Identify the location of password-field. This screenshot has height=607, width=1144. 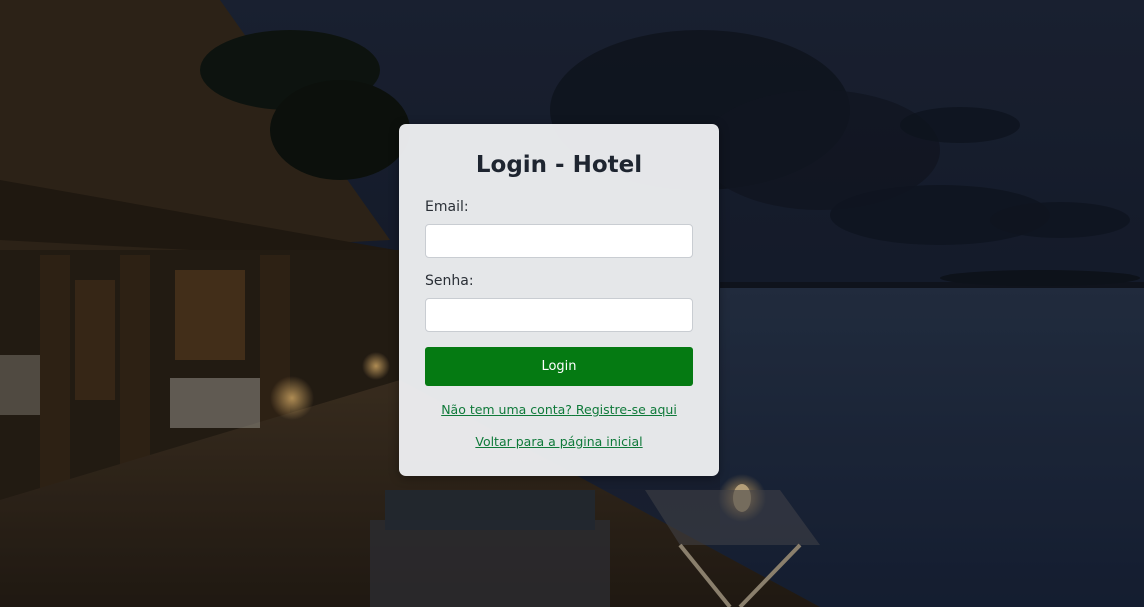
(559, 315).